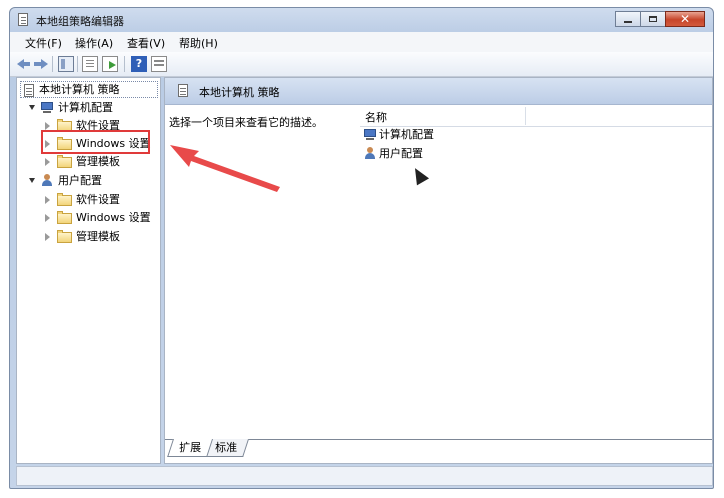 The height and width of the screenshot is (498, 724). What do you see at coordinates (239, 92) in the screenshot?
I see `details-header-title: 本地计算机 策略` at bounding box center [239, 92].